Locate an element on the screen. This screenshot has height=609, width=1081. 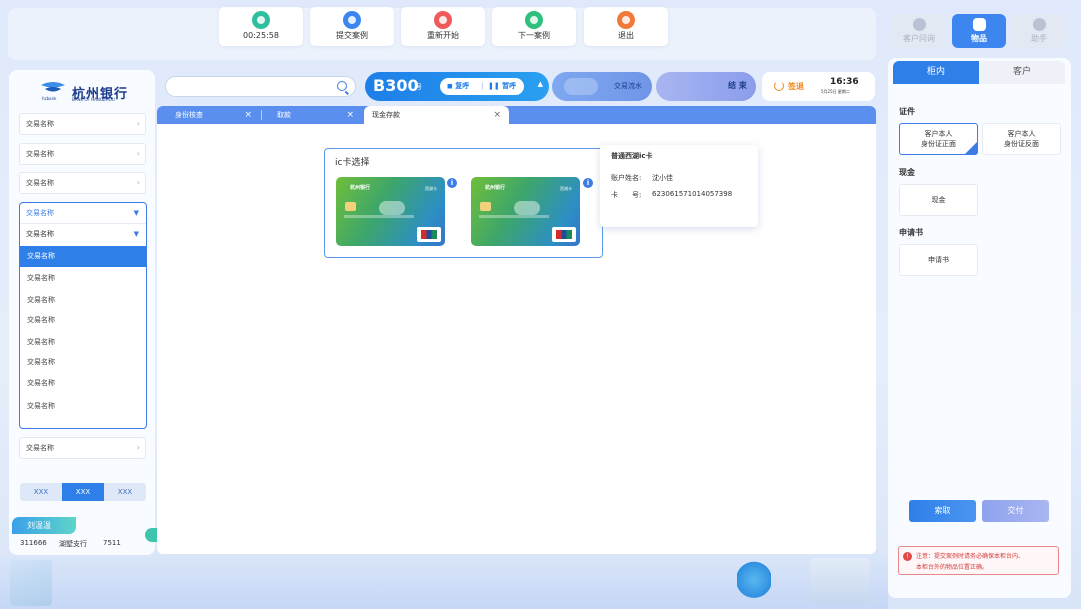
warning-note: ! 注意：提交案例时请务必确保本柜台内、 本柜台外的物品位置正确。 is located at coordinates (978, 560).